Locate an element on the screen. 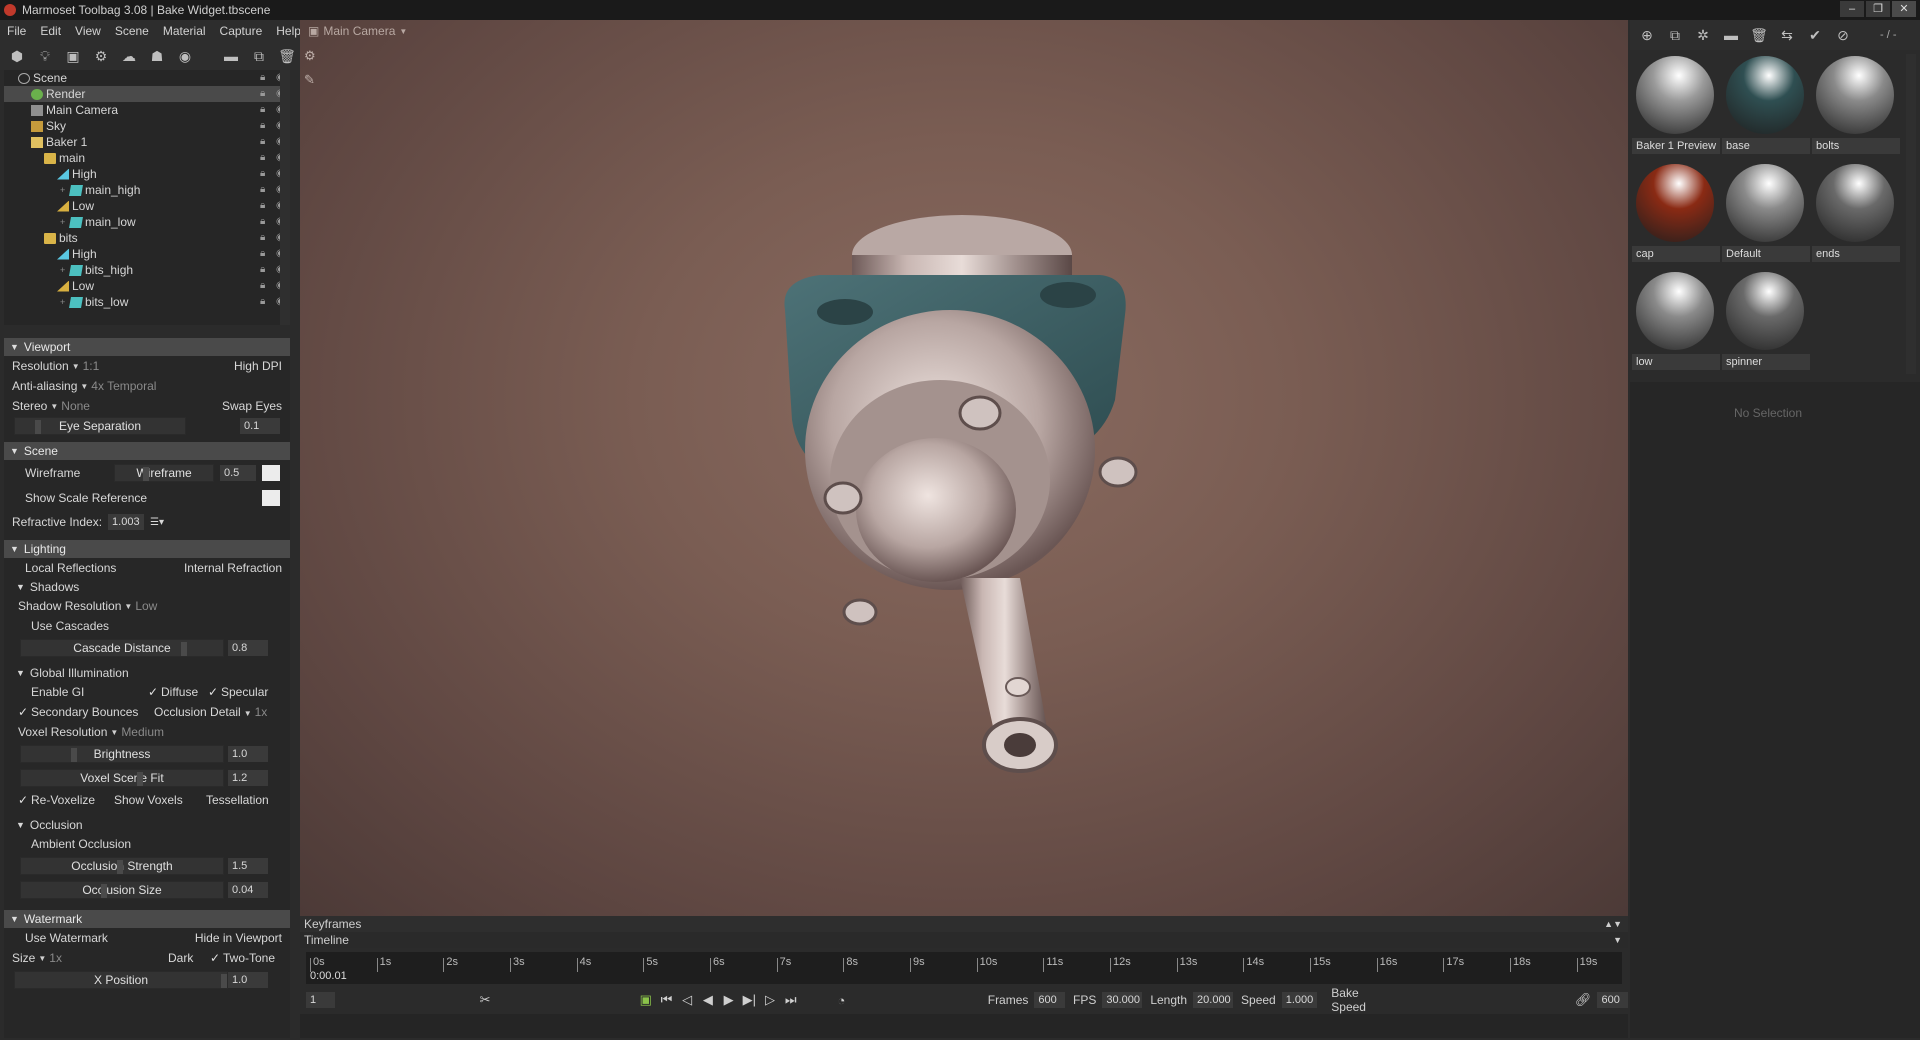 The height and width of the screenshot is (1040, 1920). tree-item: Baker 1🔒︎◉ is located at coordinates (147, 142).